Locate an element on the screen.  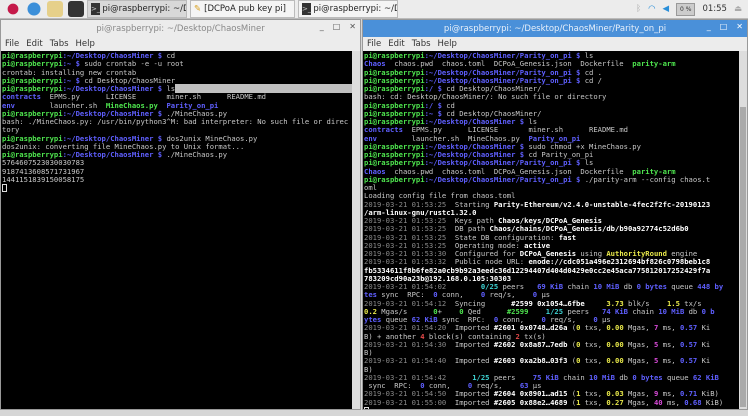
terminal-text: parity-arm is located at coordinates (654, 64).